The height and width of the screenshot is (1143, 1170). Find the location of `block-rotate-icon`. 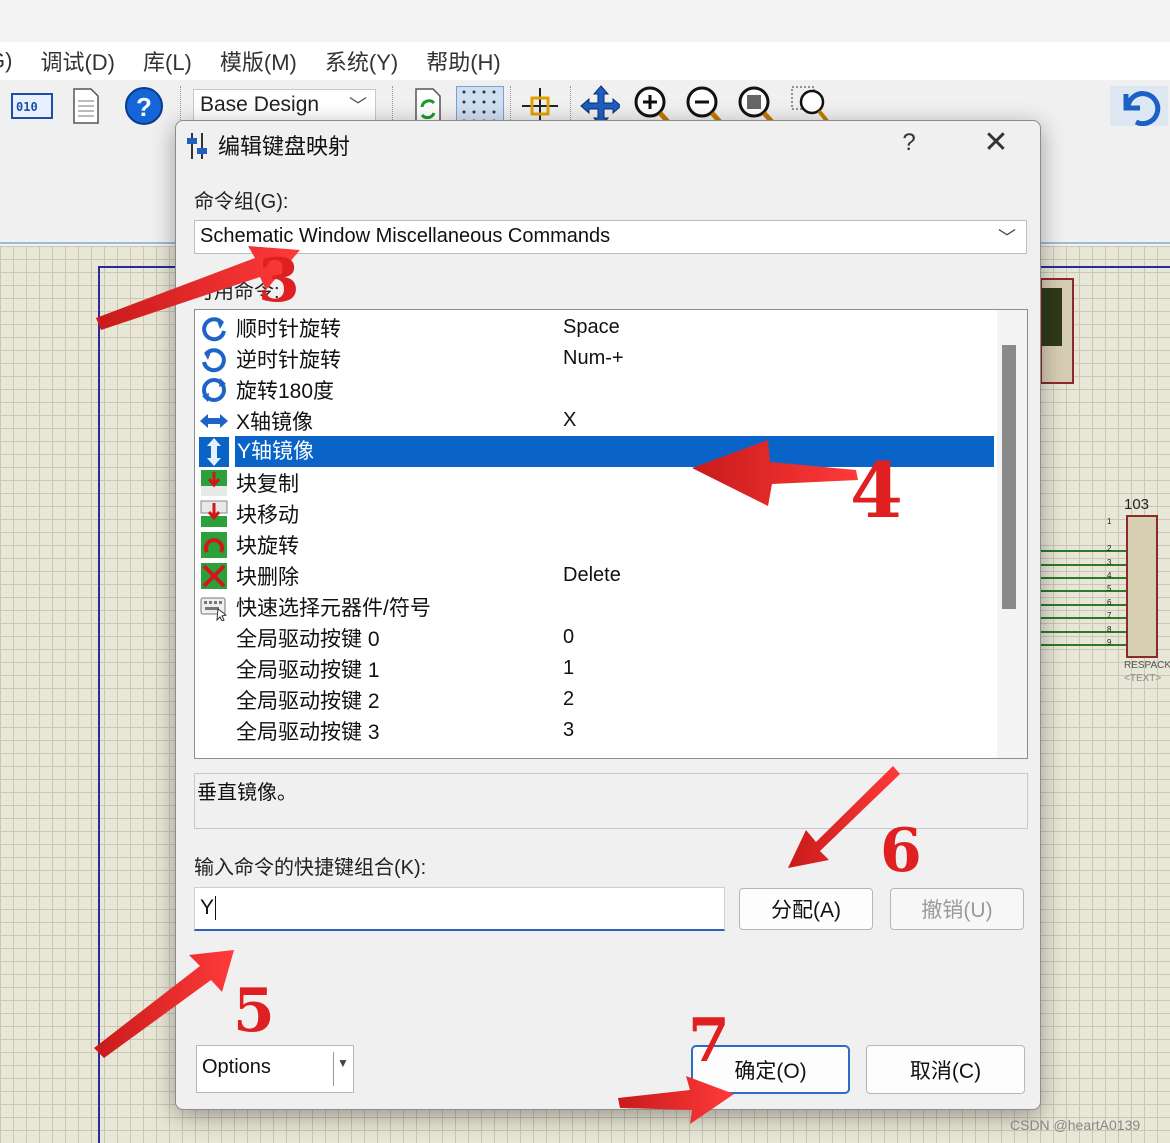

block-rotate-icon is located at coordinates (214, 545).